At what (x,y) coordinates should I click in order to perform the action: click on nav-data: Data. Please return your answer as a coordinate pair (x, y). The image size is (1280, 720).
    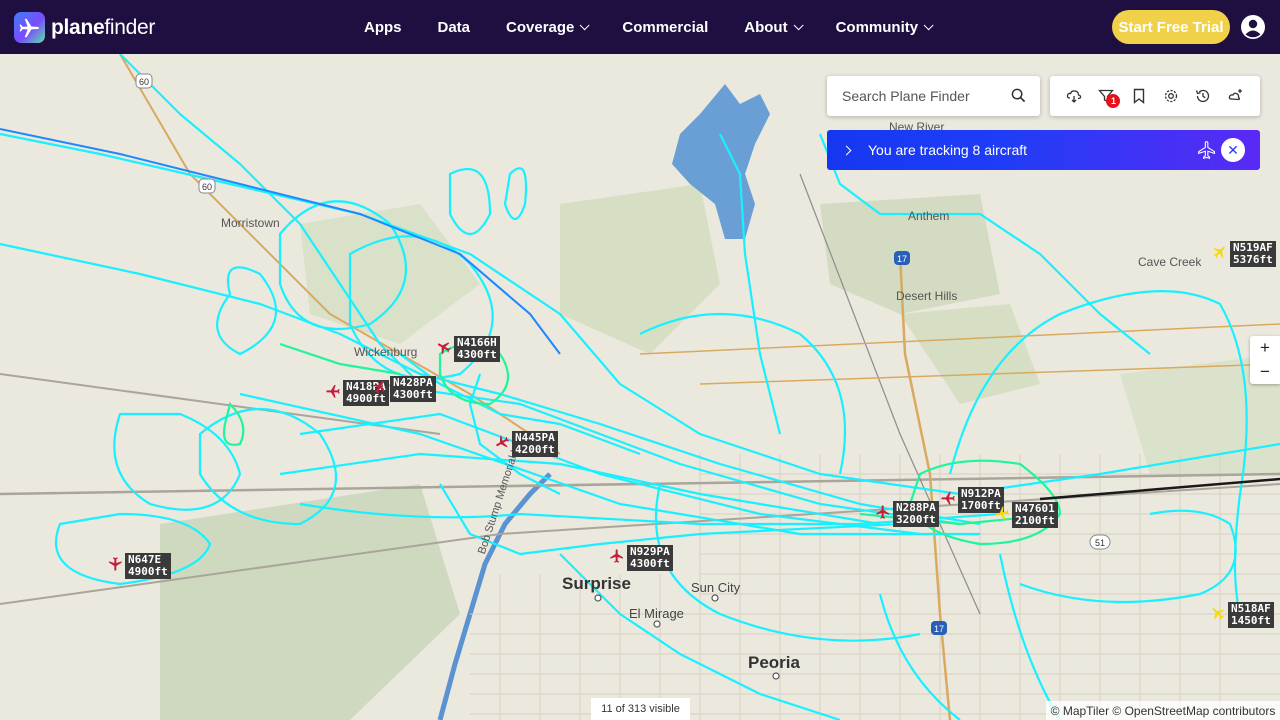
    Looking at the image, I should click on (454, 27).